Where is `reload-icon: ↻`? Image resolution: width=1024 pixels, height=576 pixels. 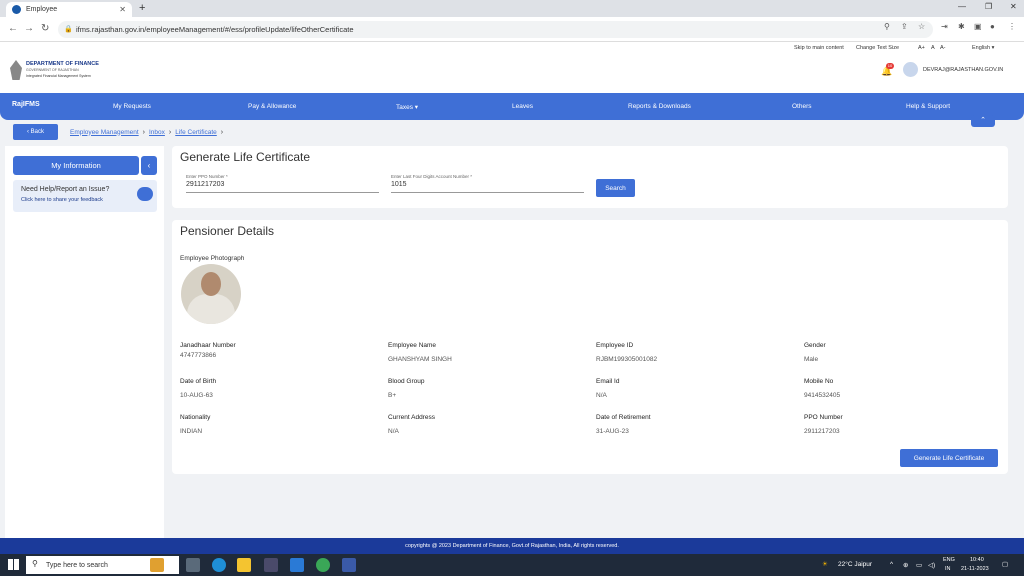 reload-icon: ↻ is located at coordinates (45, 28).